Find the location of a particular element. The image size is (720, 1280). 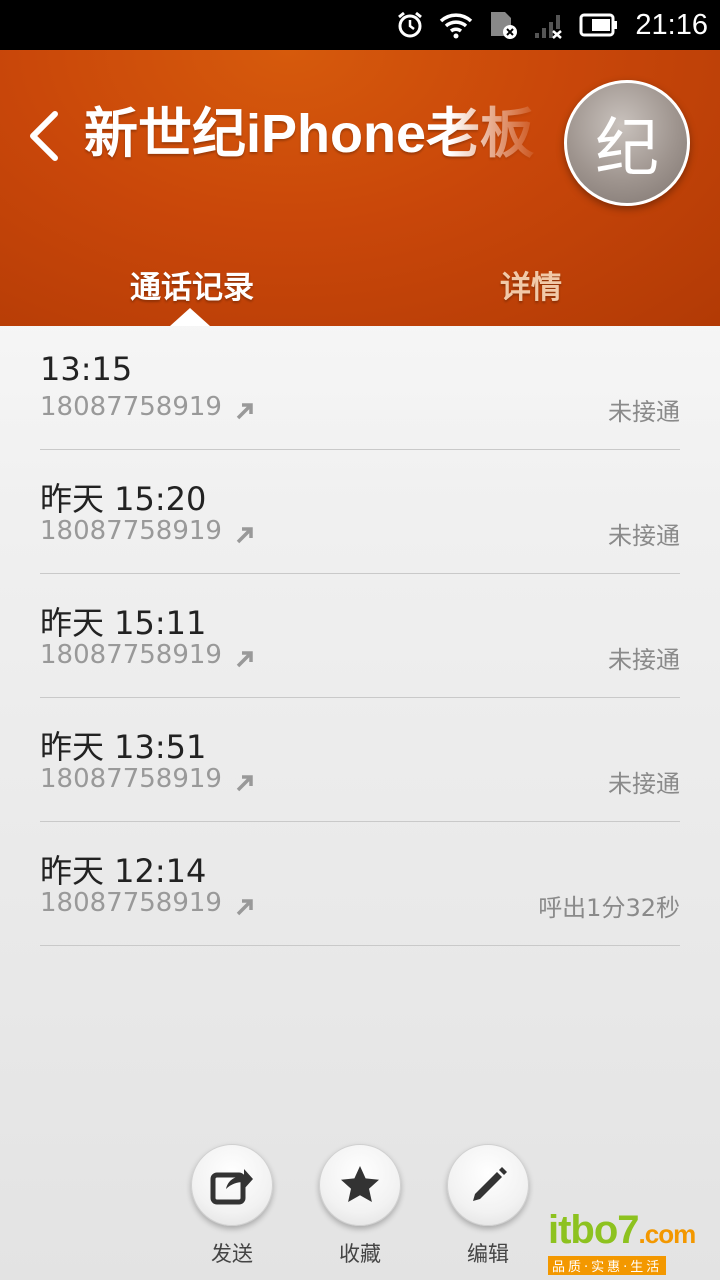

call-time: 昨天 13:51 is located at coordinates (123, 747).